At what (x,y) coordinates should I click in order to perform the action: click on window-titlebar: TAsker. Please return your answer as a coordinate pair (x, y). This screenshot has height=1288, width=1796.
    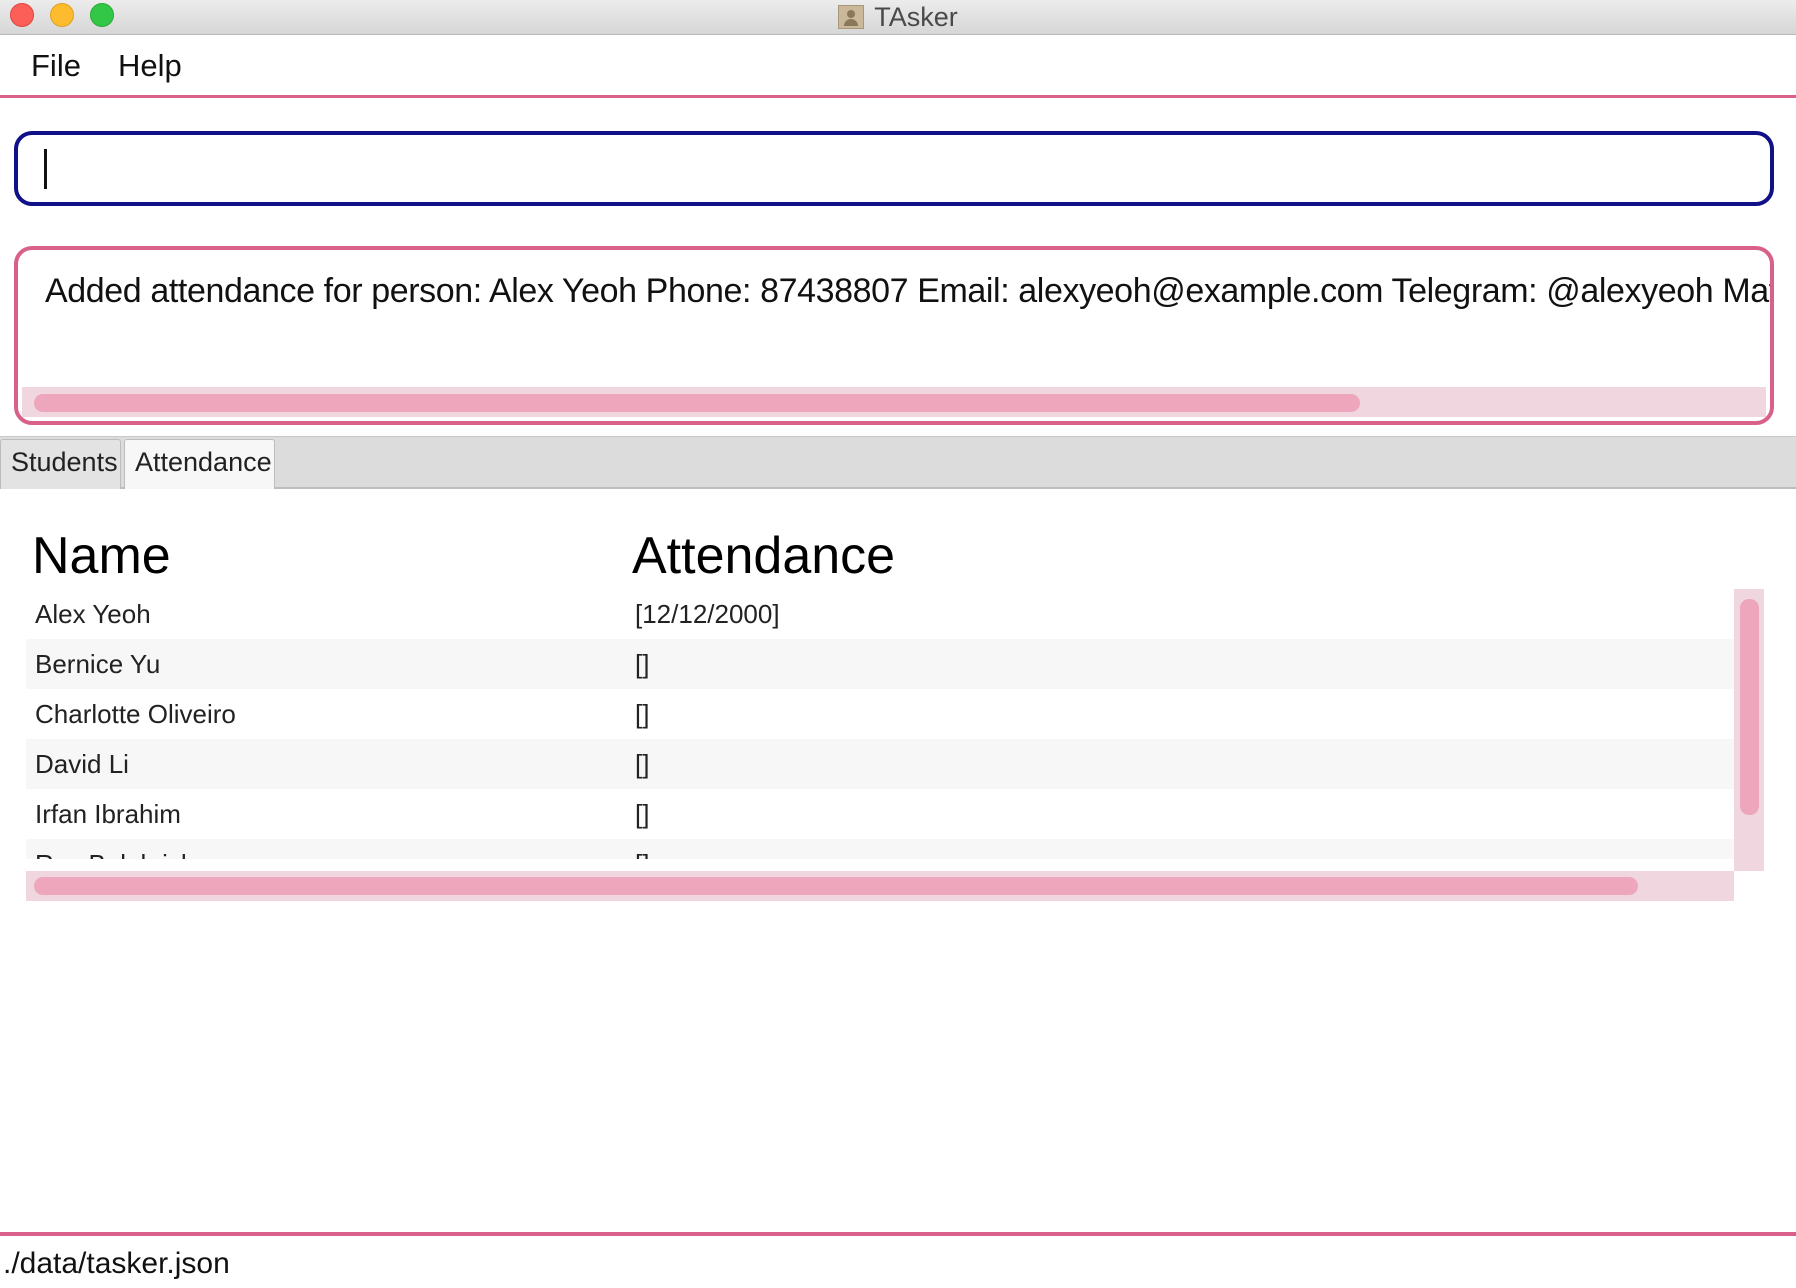
    Looking at the image, I should click on (898, 17).